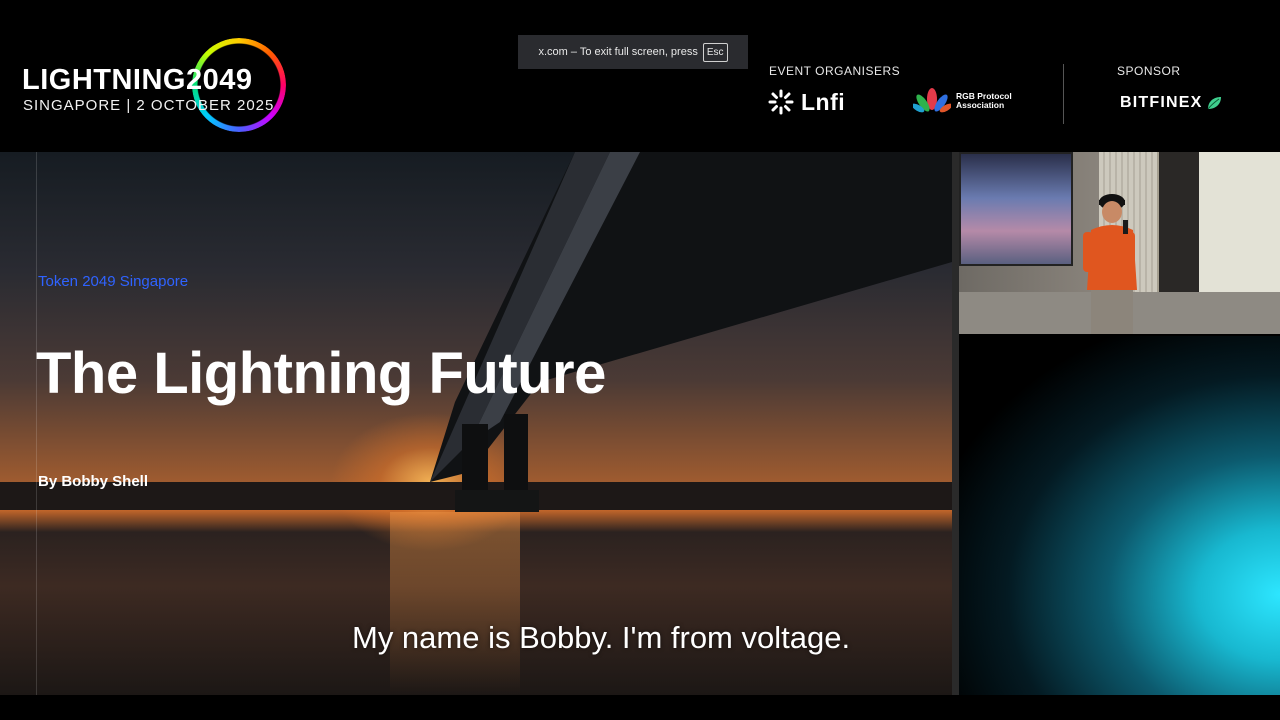 This screenshot has width=1280, height=720. Describe the element at coordinates (823, 101) in the screenshot. I see `lnfi-name: Lnfi` at that location.